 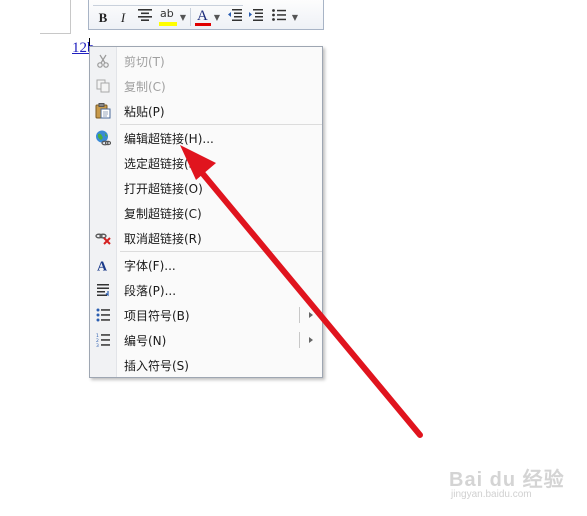 What do you see at coordinates (198, 162) in the screenshot?
I see `annotation-arrow-head` at bounding box center [198, 162].